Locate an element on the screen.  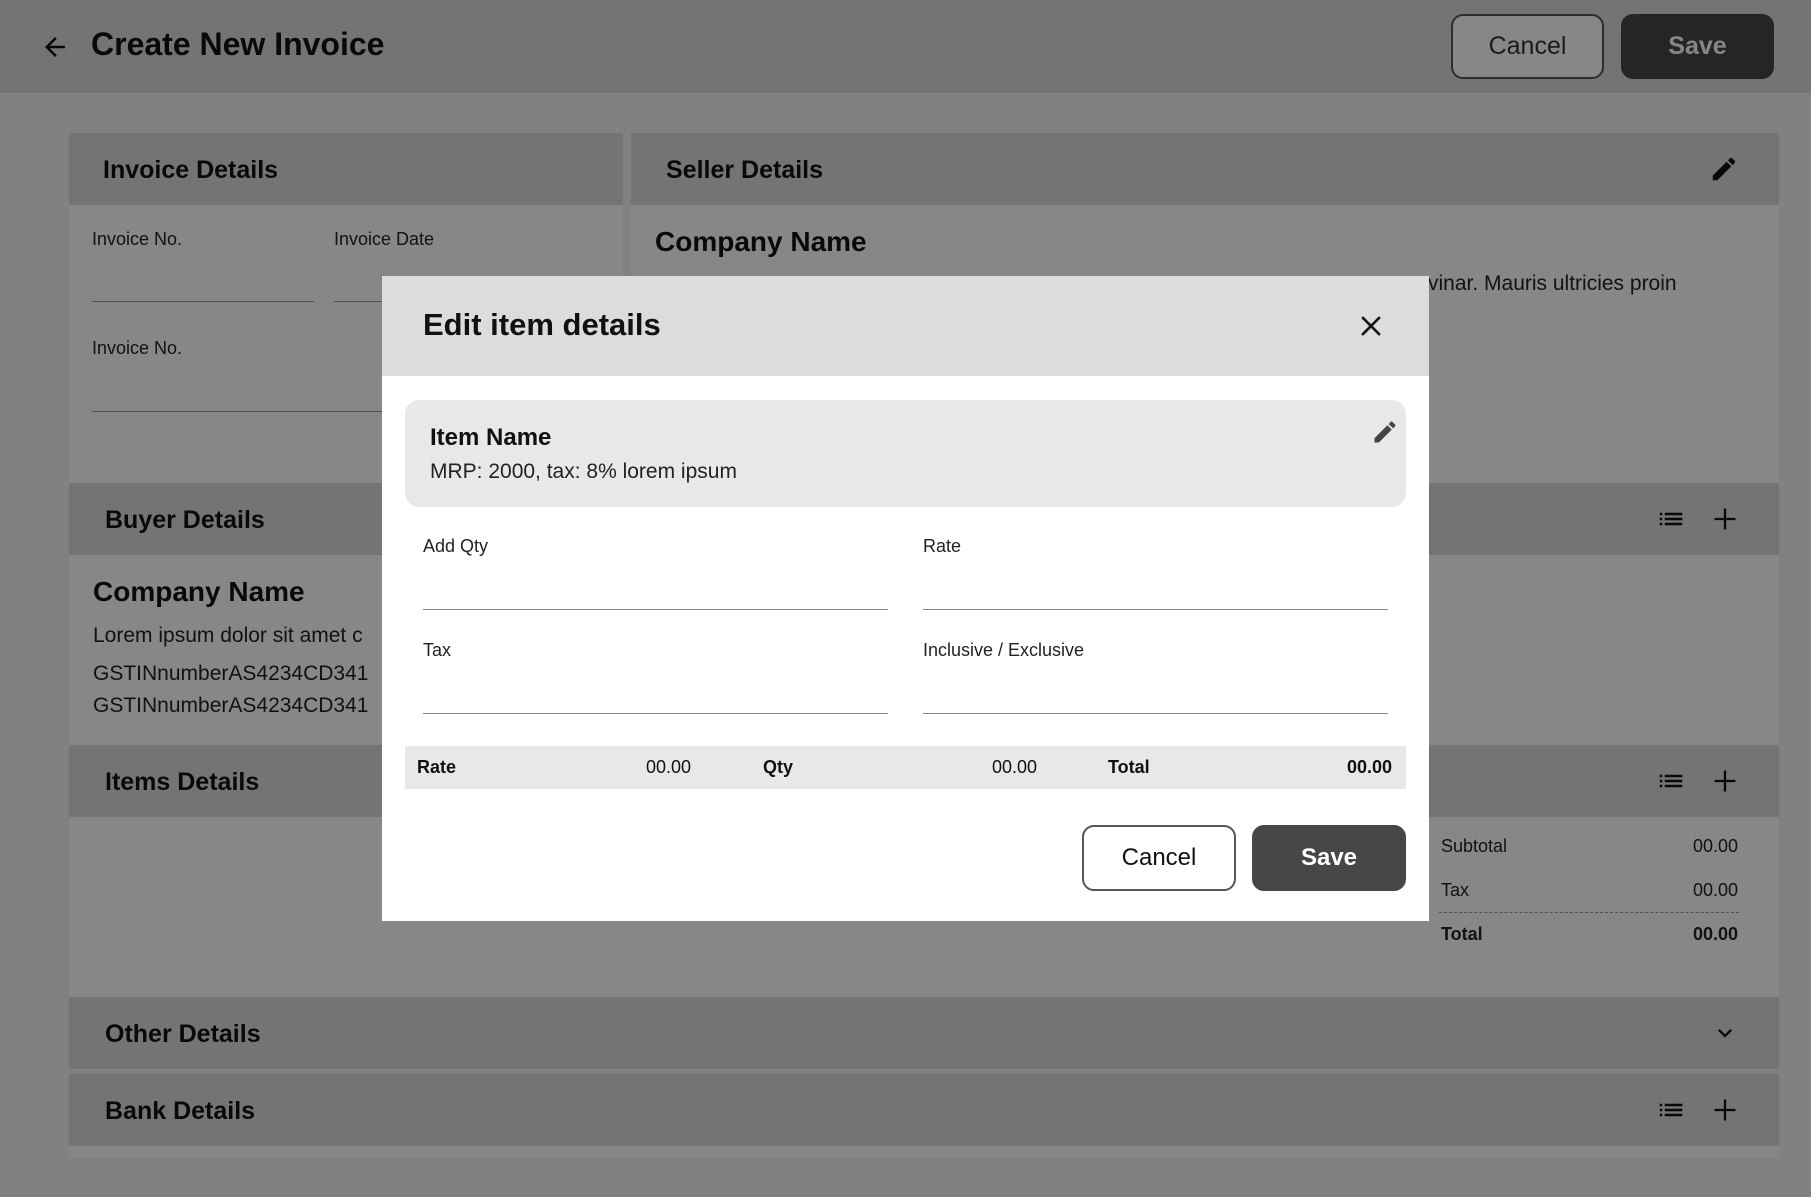
tax-input is located at coordinates (655, 694).